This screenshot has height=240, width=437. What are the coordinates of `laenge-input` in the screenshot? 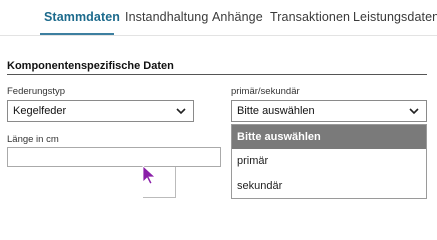 It's located at (114, 157).